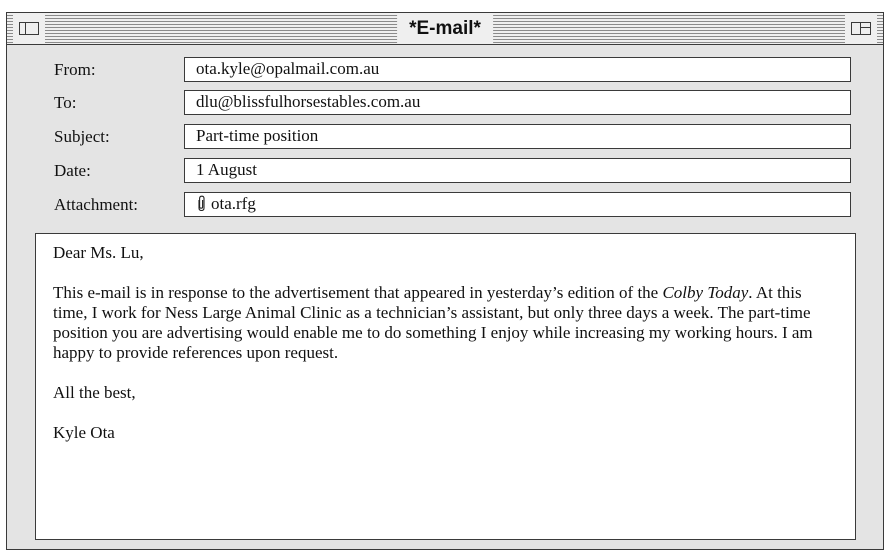  What do you see at coordinates (517, 136) in the screenshot?
I see `subject-field: Part-time position` at bounding box center [517, 136].